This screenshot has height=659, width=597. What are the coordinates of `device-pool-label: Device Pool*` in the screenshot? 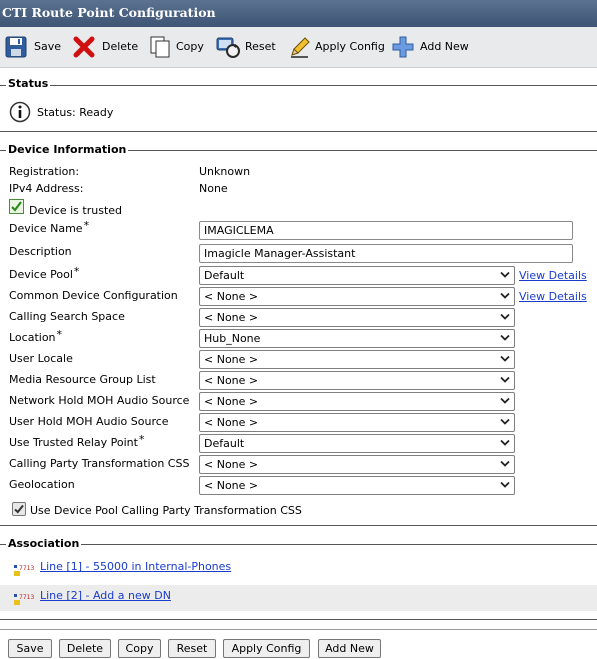 It's located at (44, 273).